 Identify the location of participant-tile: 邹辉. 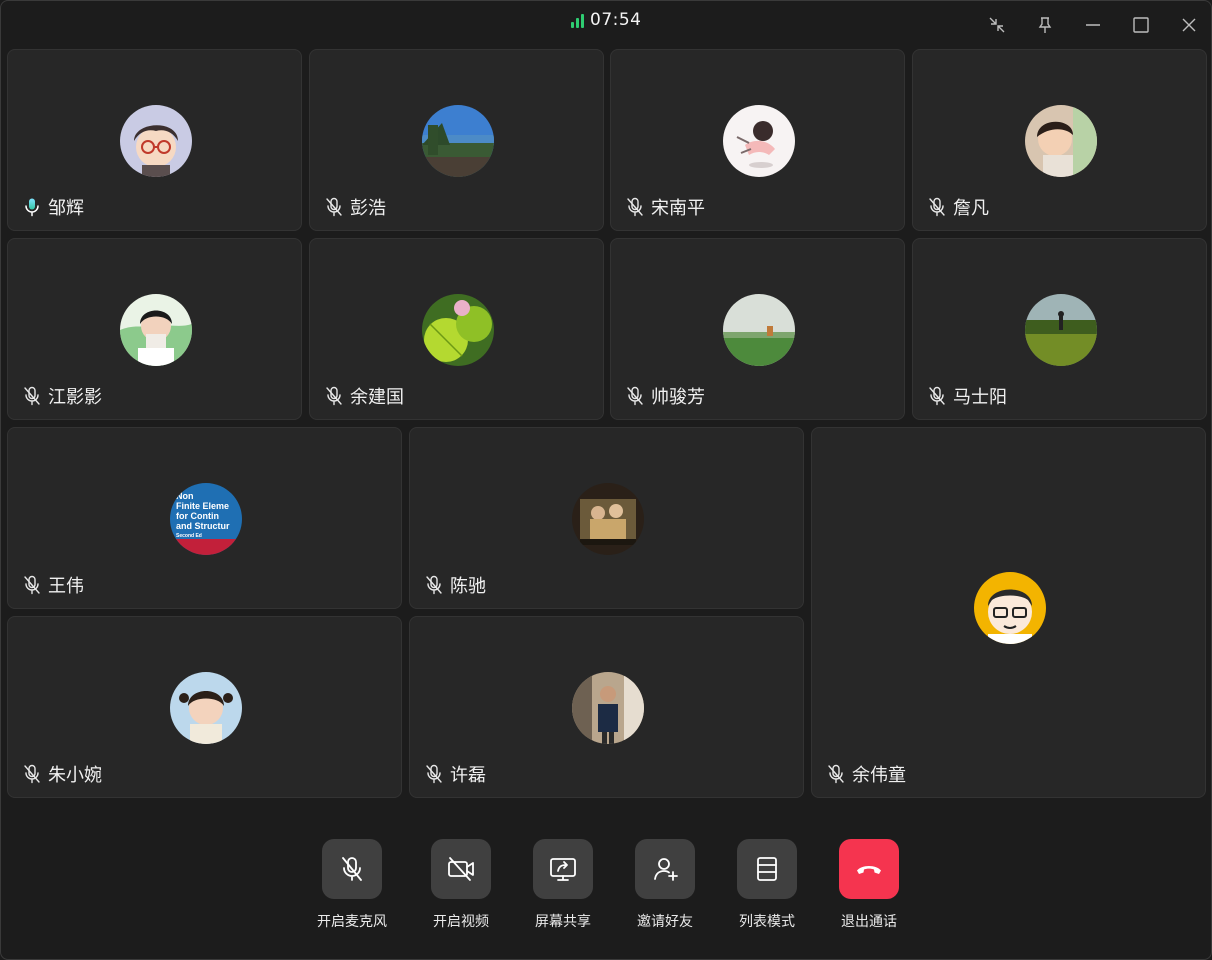
(154, 140).